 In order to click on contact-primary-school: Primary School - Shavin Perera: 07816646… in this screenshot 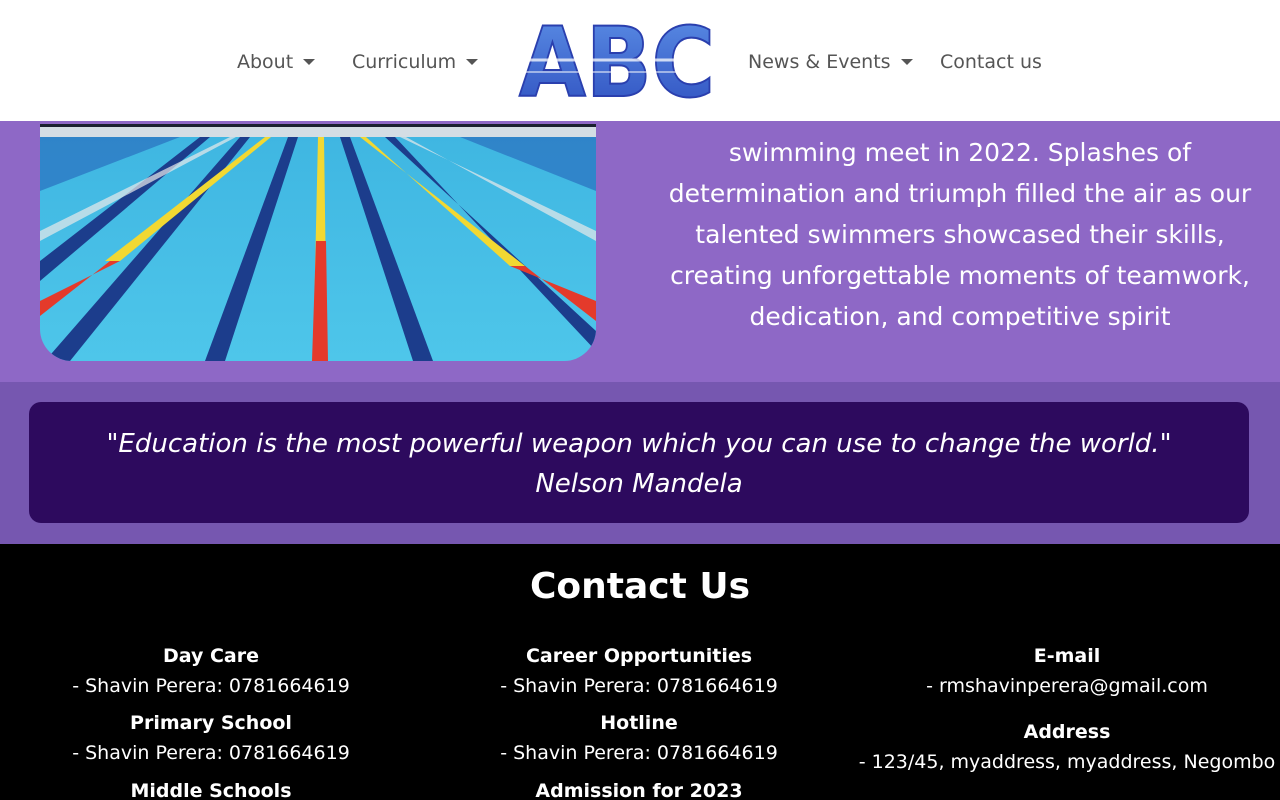, I will do `click(211, 738)`.